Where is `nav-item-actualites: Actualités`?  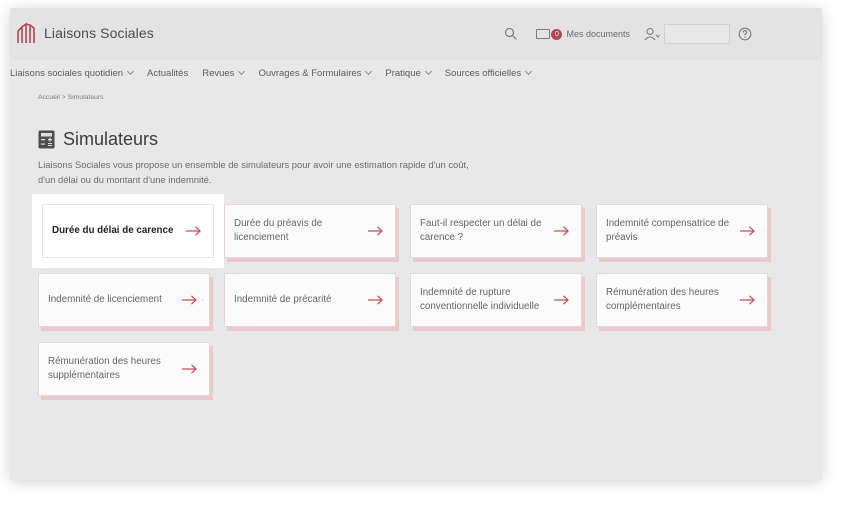 nav-item-actualites: Actualités is located at coordinates (167, 73).